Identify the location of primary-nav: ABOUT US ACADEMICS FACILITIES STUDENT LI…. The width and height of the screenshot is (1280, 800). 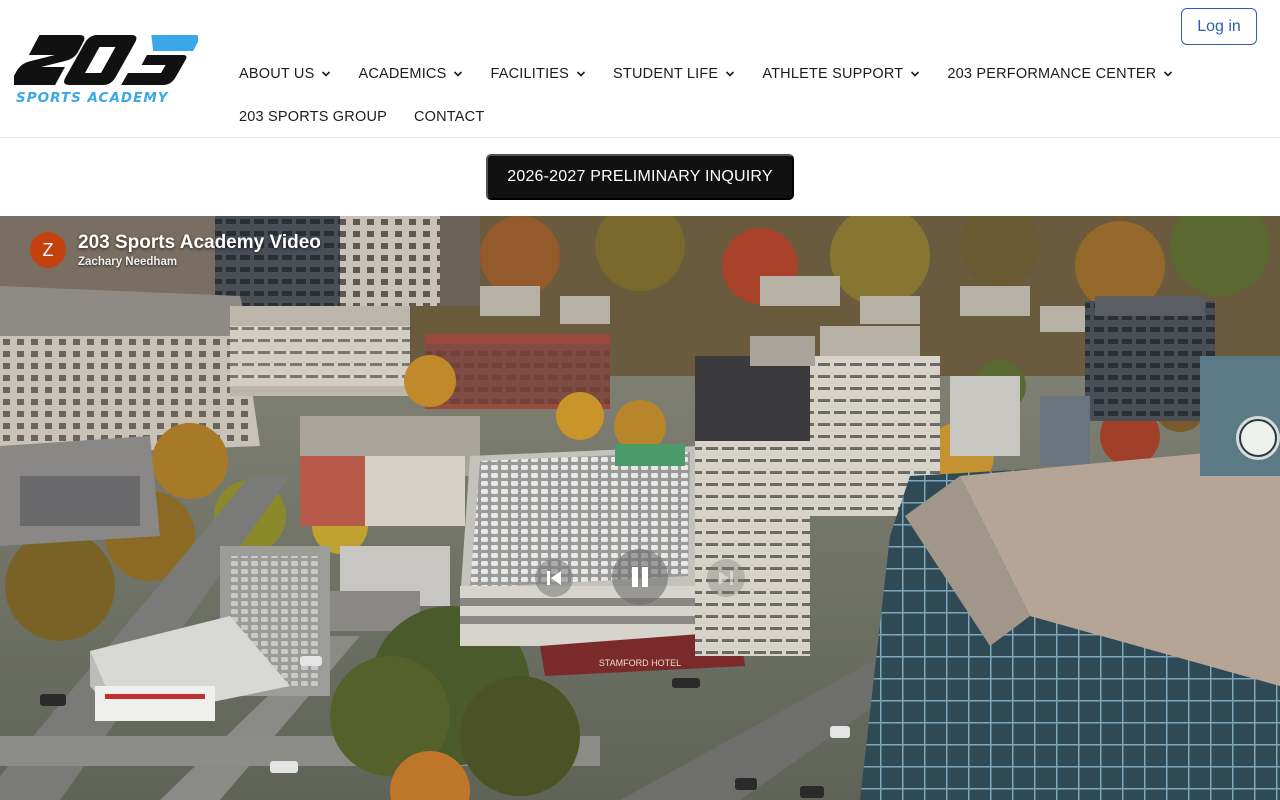
(719, 74).